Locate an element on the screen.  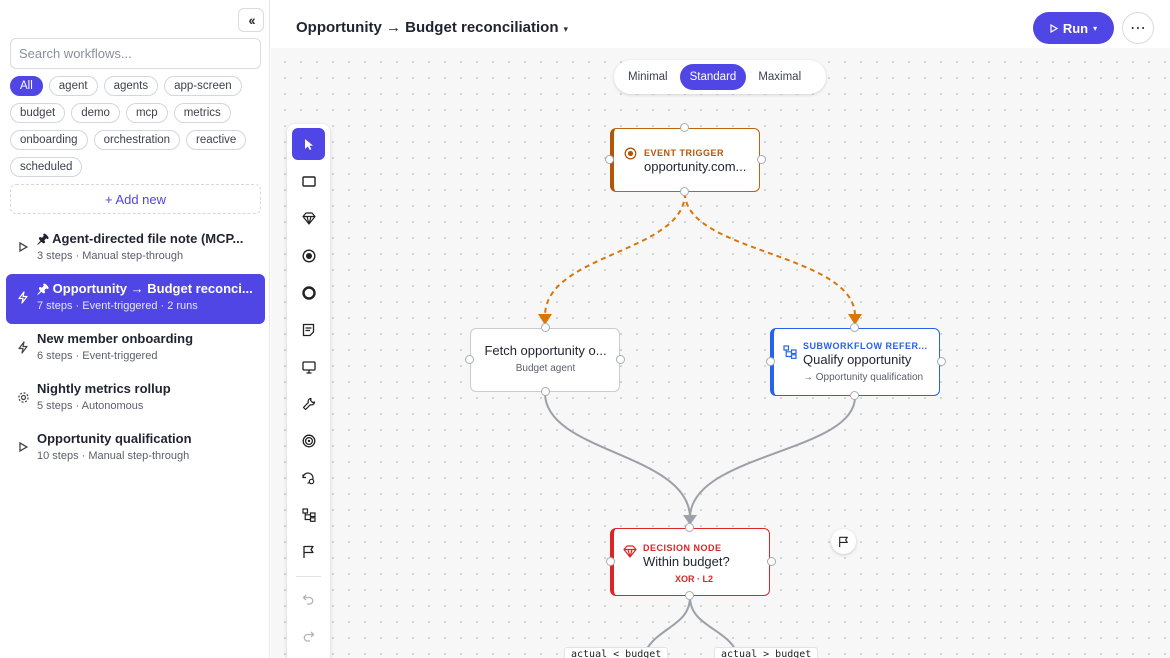
workflow-title: Opportunity qualification is located at coordinates (114, 438).